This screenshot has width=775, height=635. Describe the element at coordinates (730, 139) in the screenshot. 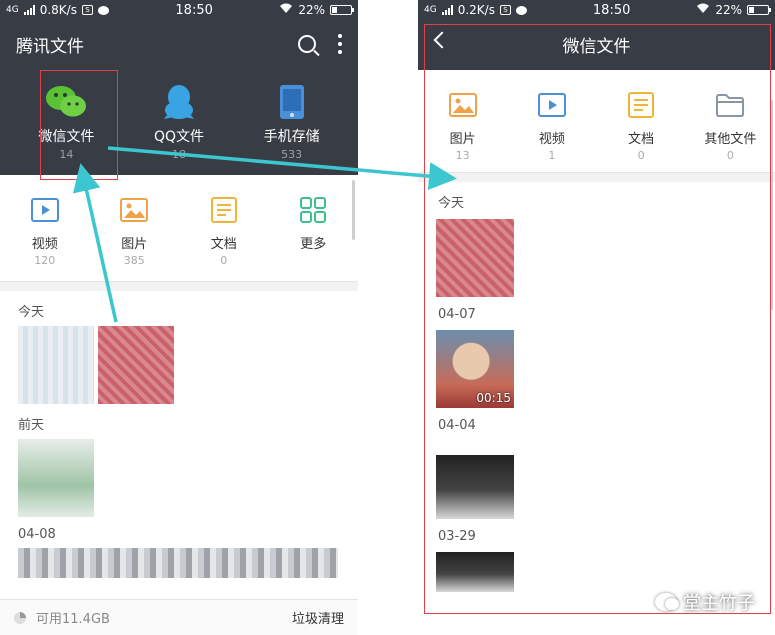

I see `category-label: 其他文件` at that location.